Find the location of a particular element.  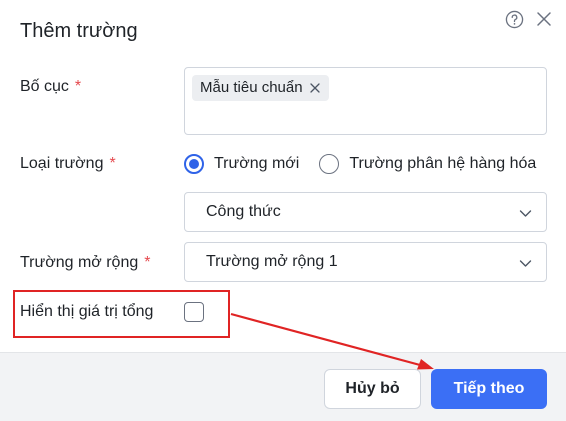

radio-goods-module-field: Trường phân hệ hàng hóa is located at coordinates (427, 164).